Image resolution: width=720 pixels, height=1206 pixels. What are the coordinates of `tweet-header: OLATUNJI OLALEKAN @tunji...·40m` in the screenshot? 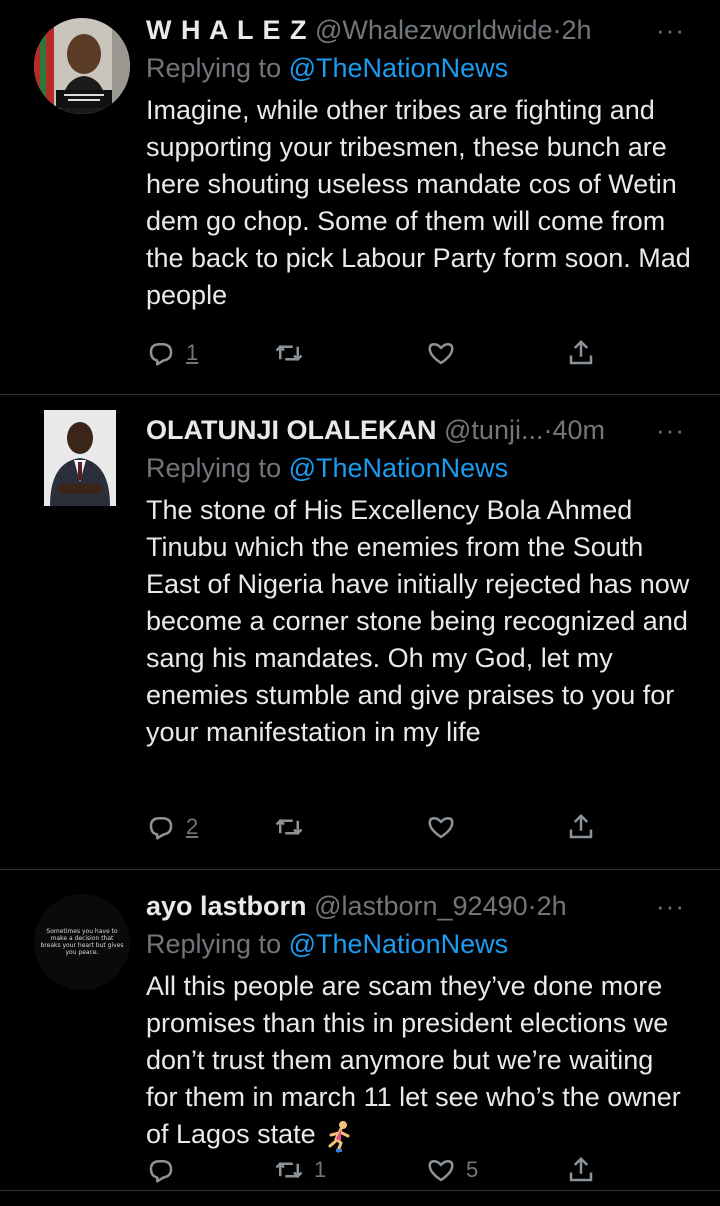 It's located at (375, 430).